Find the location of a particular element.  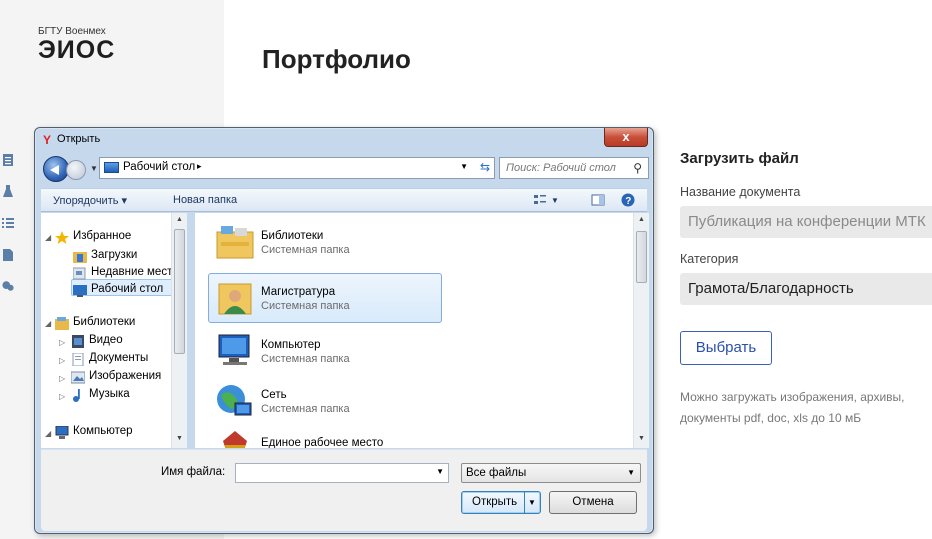

recent-places-icon is located at coordinates (79, 273).